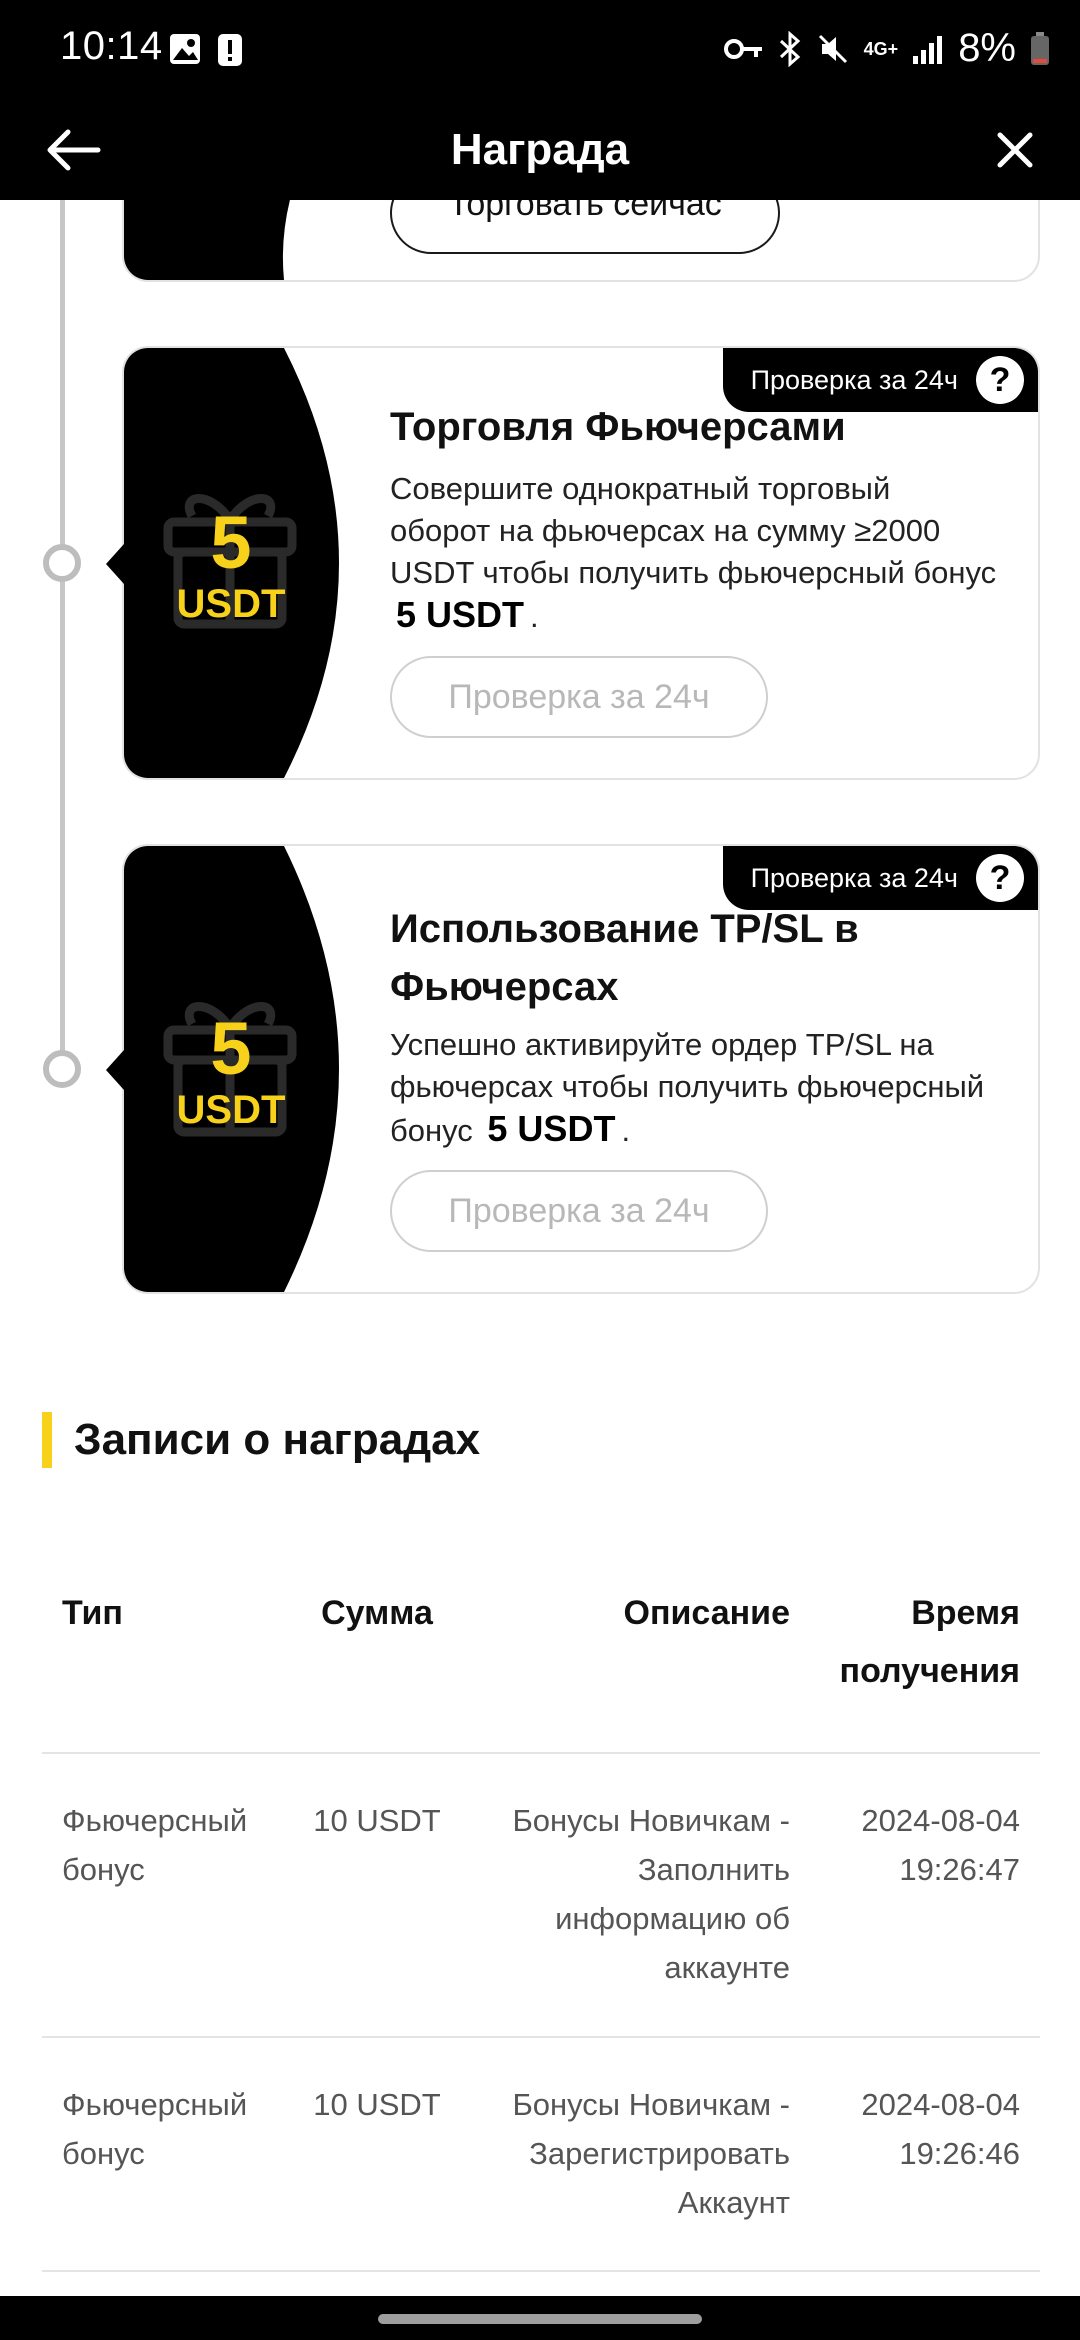  I want to click on table-header: Тип Сумма Описание Время получения, so click(541, 1669).